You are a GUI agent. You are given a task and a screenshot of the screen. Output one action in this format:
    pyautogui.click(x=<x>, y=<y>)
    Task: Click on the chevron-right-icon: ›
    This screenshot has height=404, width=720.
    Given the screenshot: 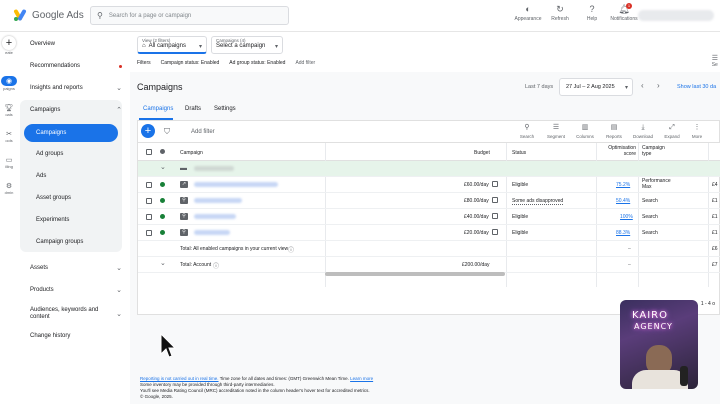 What is the action you would take?
    pyautogui.click(x=658, y=85)
    